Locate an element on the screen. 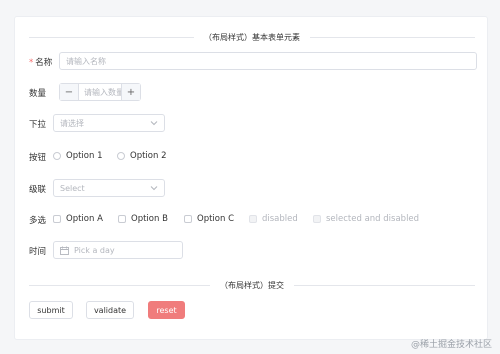 Image resolution: width=500 pixels, height=354 pixels. checkbox-option-label: Option B is located at coordinates (149, 219).